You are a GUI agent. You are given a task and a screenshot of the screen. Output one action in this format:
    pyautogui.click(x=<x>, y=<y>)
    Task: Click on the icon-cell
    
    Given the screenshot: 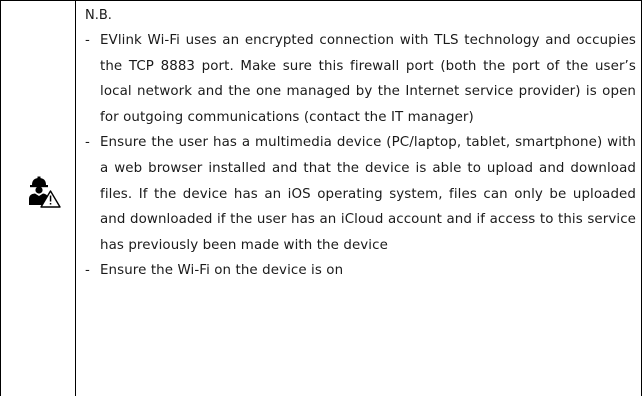 What is the action you would take?
    pyautogui.click(x=38, y=198)
    